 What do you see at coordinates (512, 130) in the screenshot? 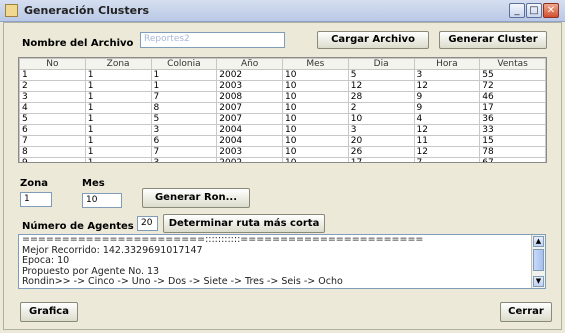
I see `table-cell: 33` at bounding box center [512, 130].